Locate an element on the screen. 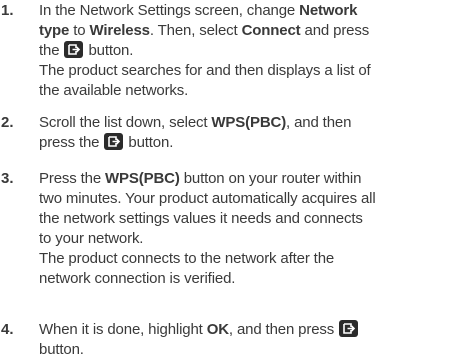 This screenshot has width=452, height=364. step-number: 3. is located at coordinates (7, 178).